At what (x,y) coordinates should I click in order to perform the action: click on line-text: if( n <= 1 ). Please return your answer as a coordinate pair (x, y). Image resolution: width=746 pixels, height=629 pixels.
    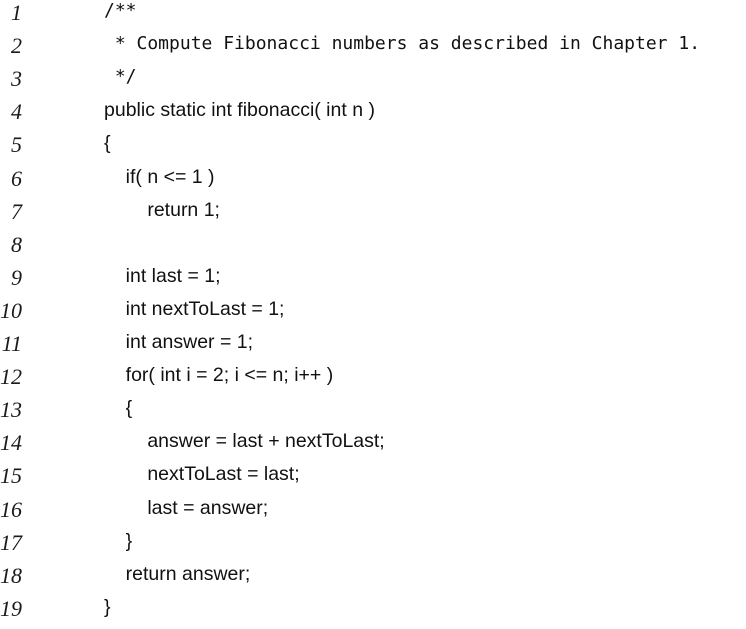
    Looking at the image, I should click on (159, 176).